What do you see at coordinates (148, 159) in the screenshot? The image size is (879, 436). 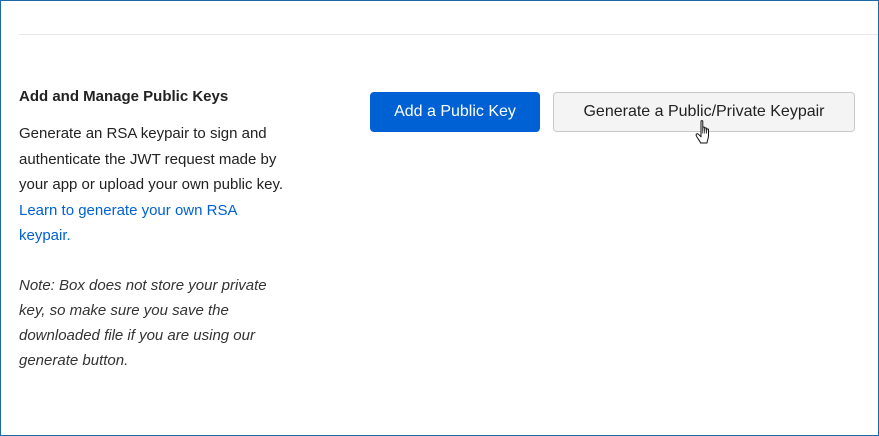 I see `description-line: authenticate the JWT request made by` at bounding box center [148, 159].